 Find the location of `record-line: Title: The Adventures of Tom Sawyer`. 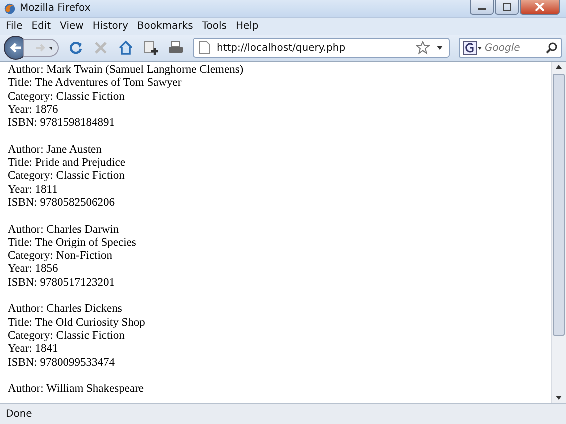

record-line: Title: The Adventures of Tom Sawyer is located at coordinates (95, 84).